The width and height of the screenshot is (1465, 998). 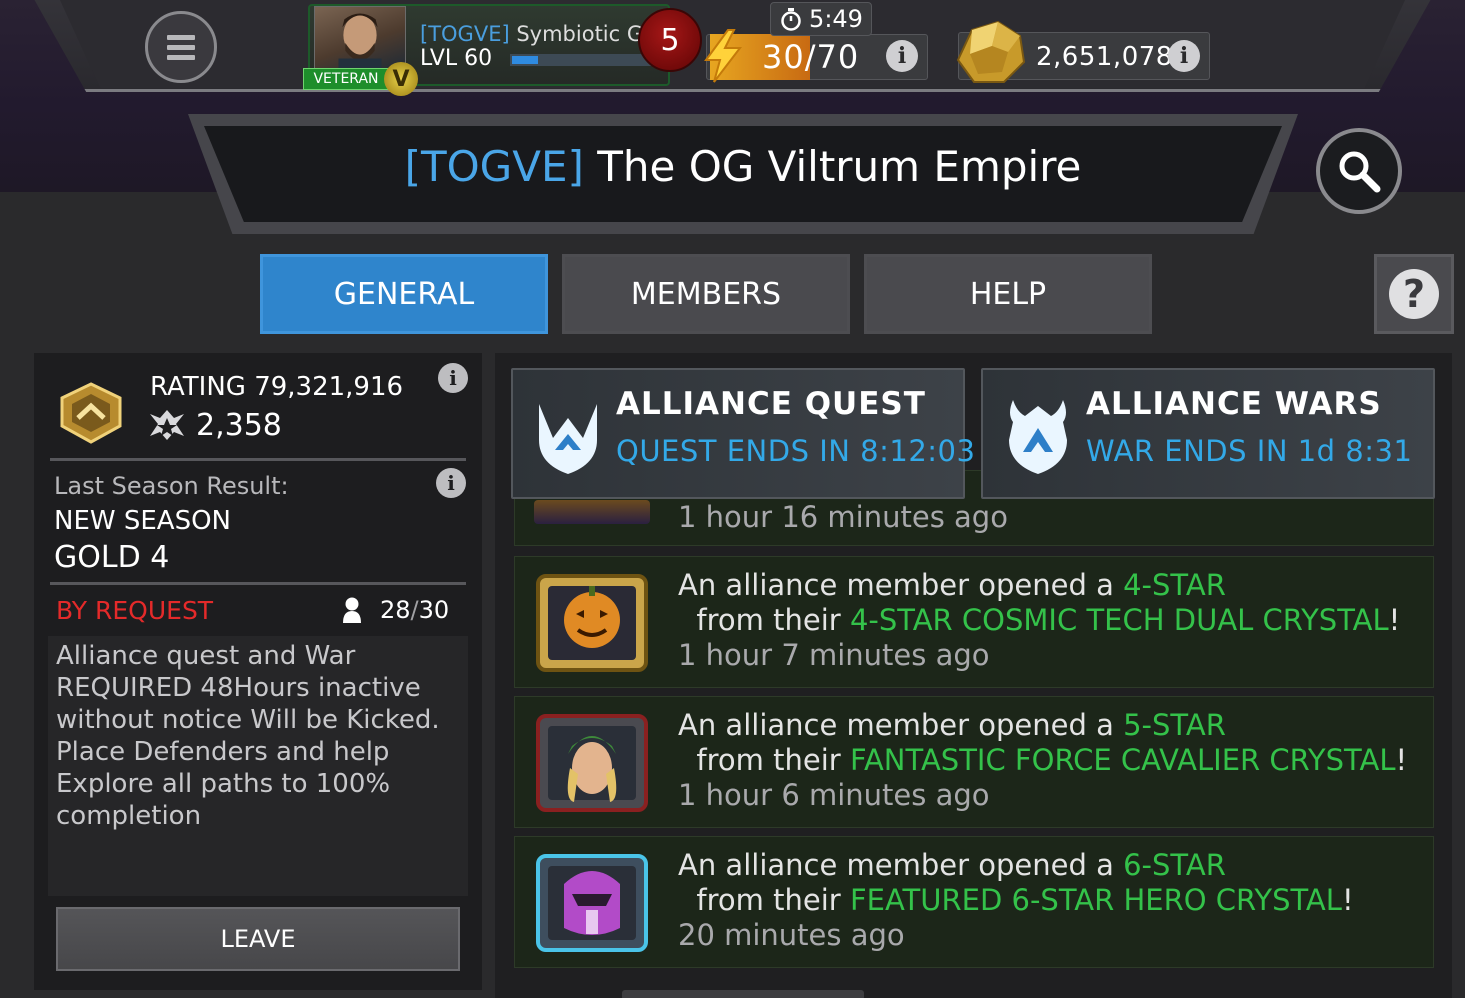 I want to click on alliance-wars-title: ALLIANCE WARS, so click(x=1234, y=404).